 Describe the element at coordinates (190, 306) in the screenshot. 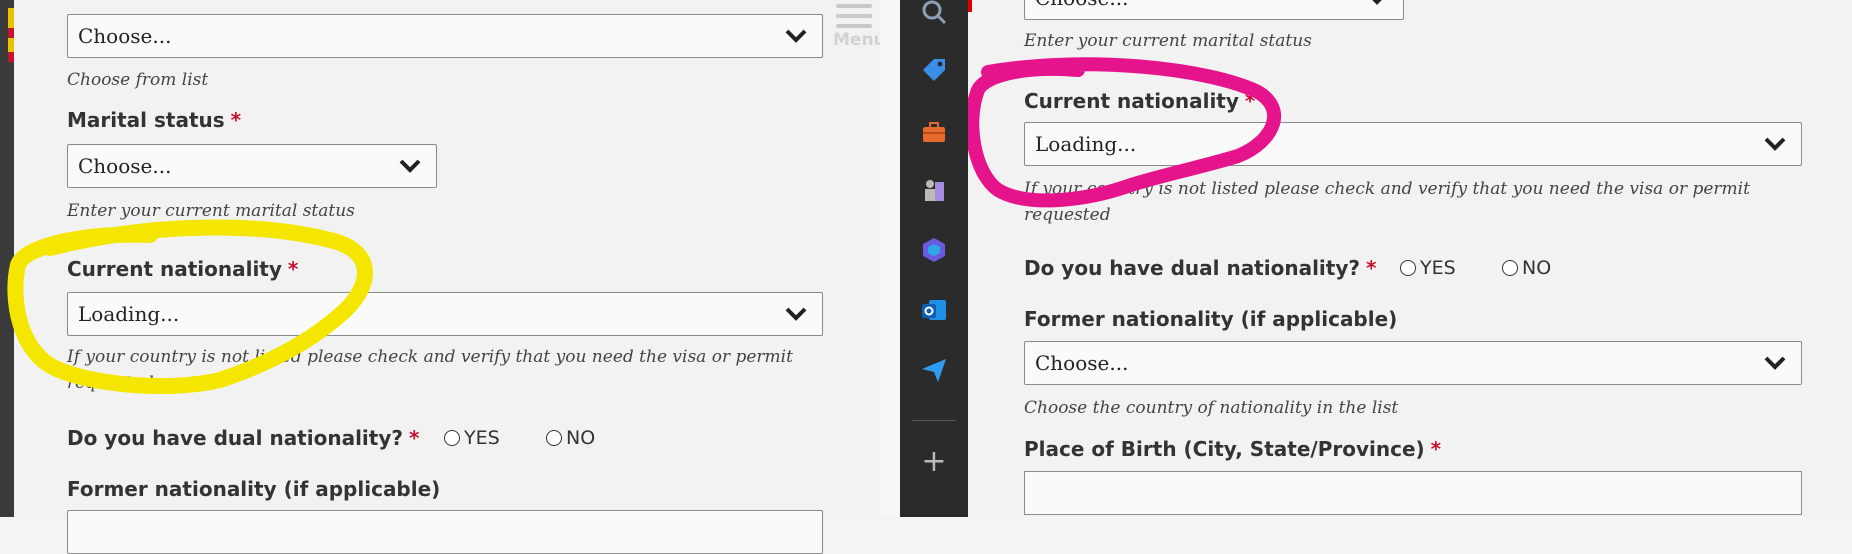

I see `yellow-highlight-annotation` at that location.